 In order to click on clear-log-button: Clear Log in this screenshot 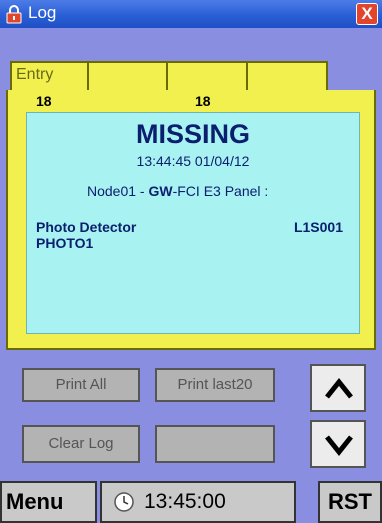, I will do `click(81, 444)`.